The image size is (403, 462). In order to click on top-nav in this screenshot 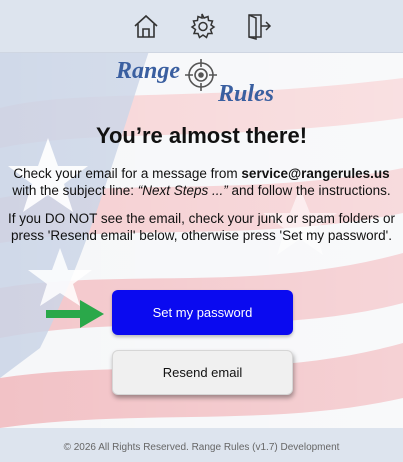, I will do `click(201, 26)`.